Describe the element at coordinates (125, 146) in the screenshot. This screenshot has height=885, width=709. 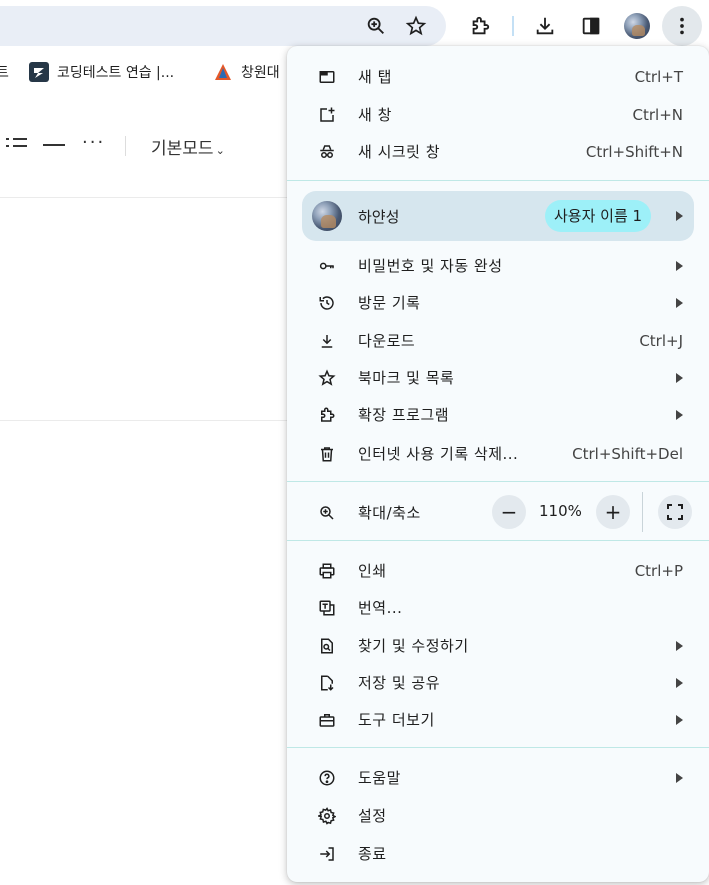
I see `editor-separator` at that location.